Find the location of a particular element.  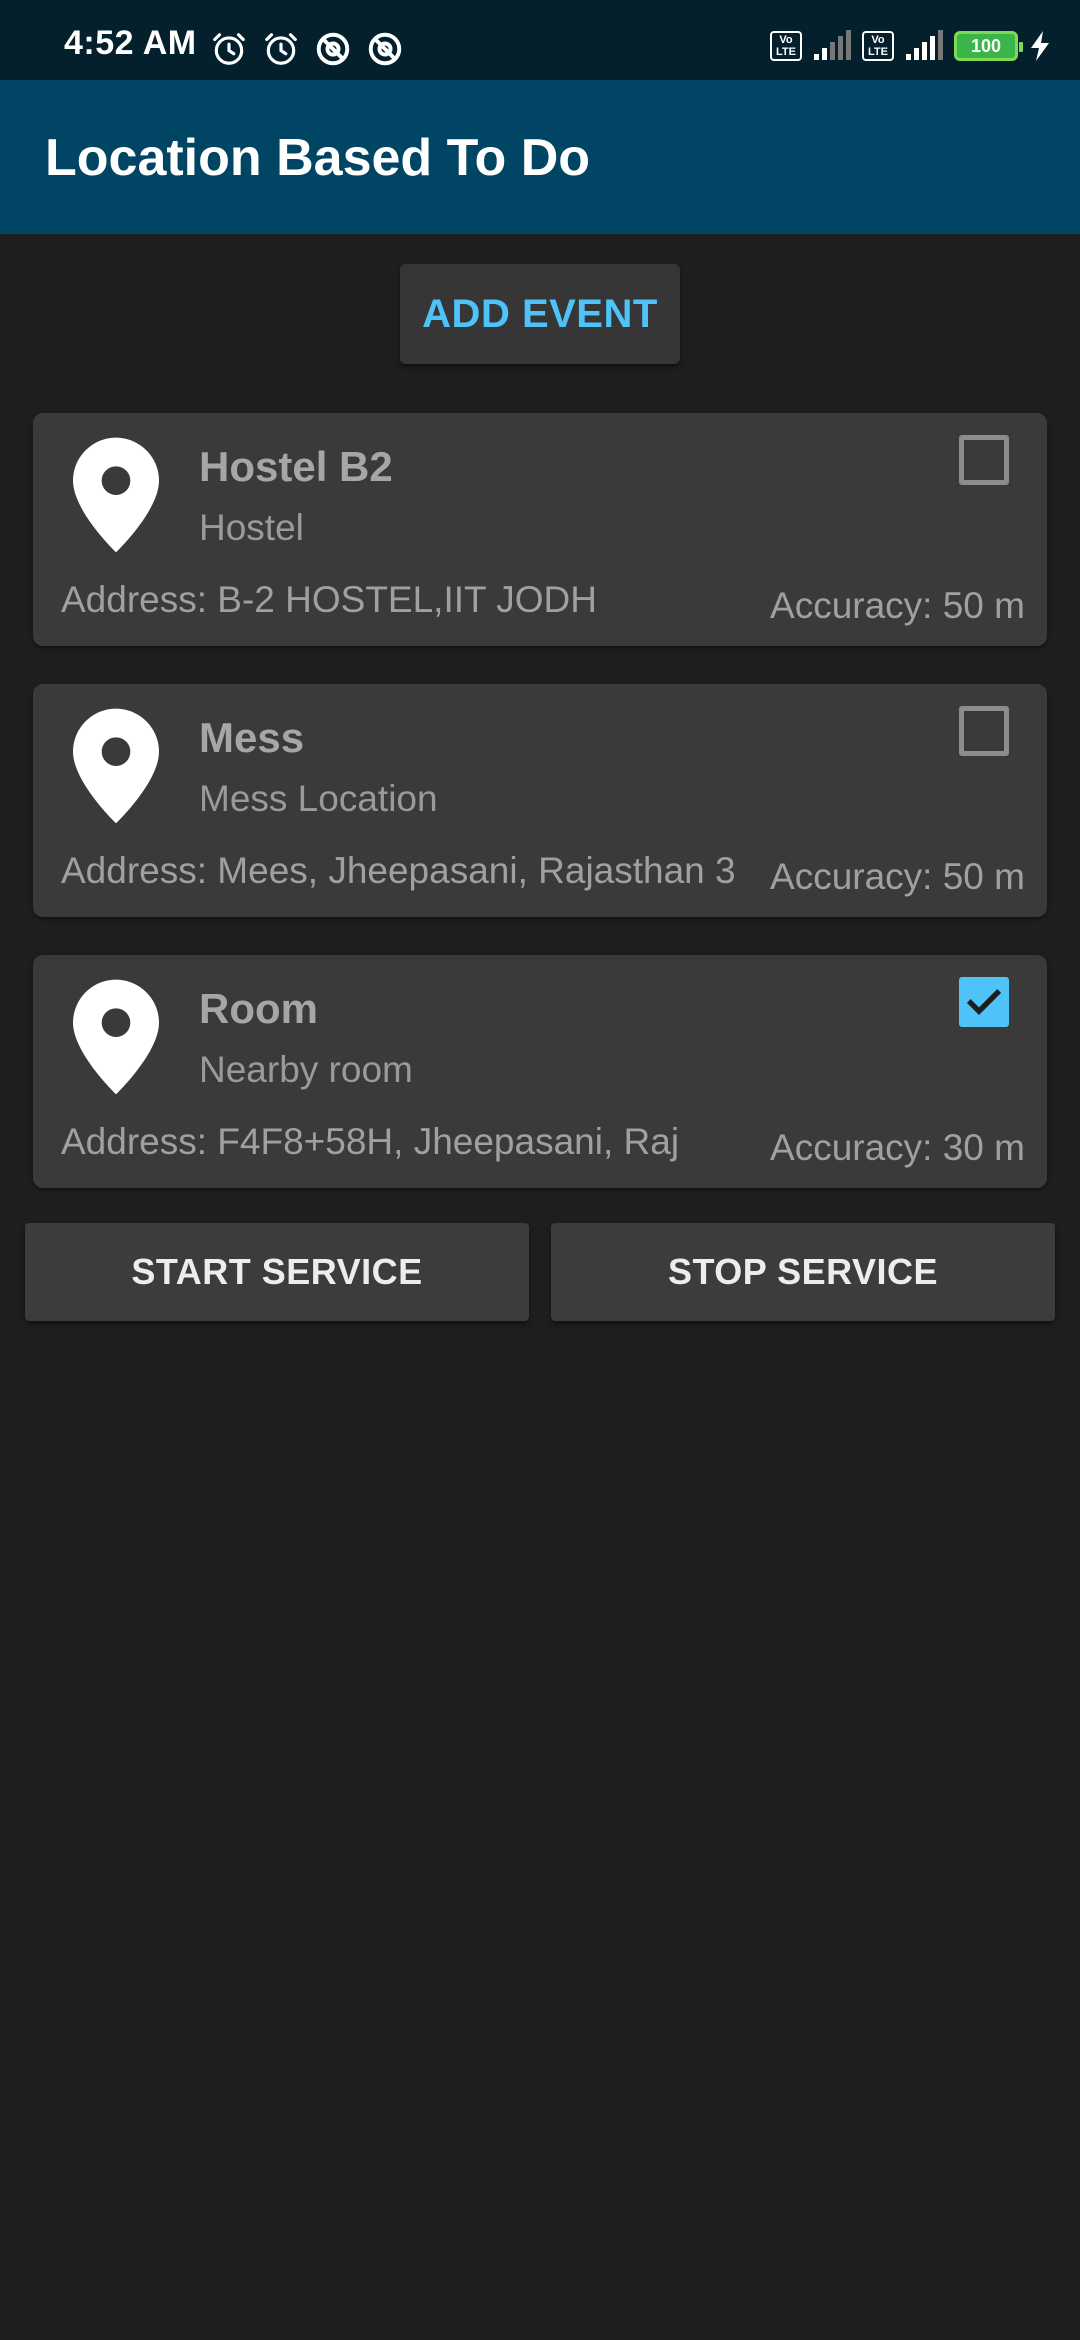

status-time: 4:52 AM is located at coordinates (130, 43).